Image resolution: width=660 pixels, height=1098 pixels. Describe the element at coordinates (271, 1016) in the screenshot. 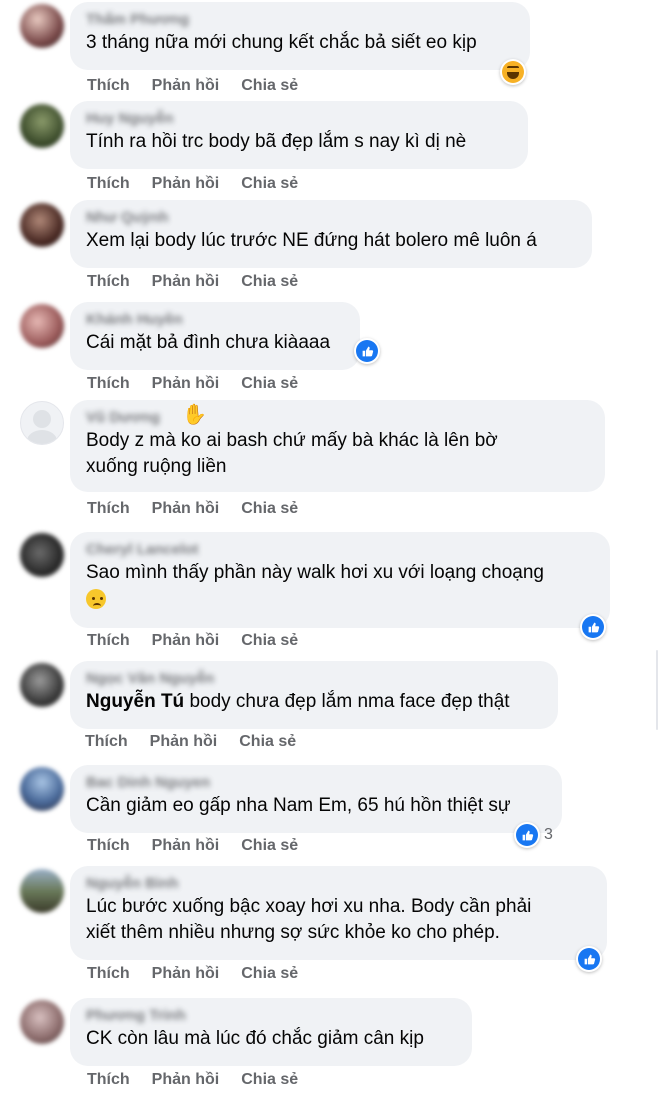

I see `comment-author: Phương Trinh` at that location.